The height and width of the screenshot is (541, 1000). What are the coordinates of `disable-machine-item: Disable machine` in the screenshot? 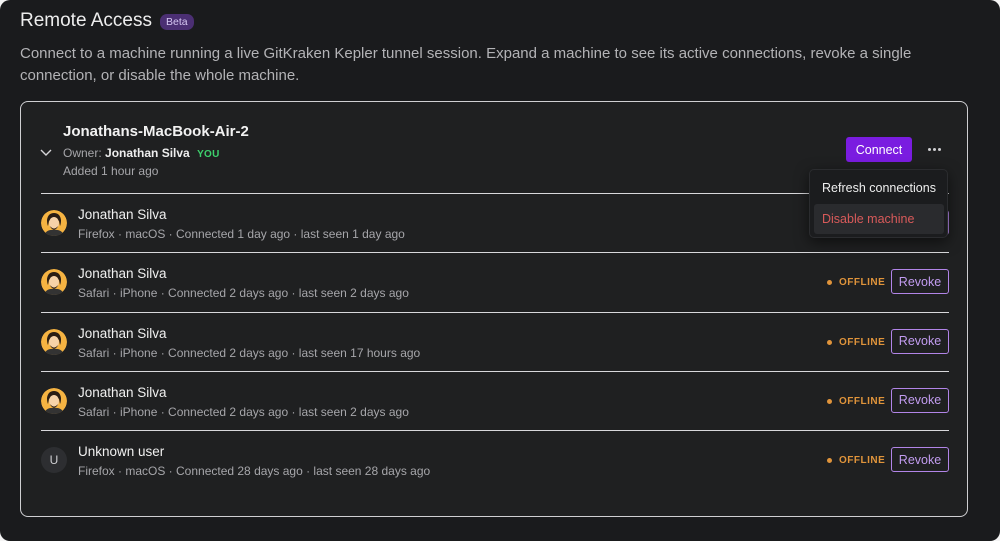 It's located at (879, 219).